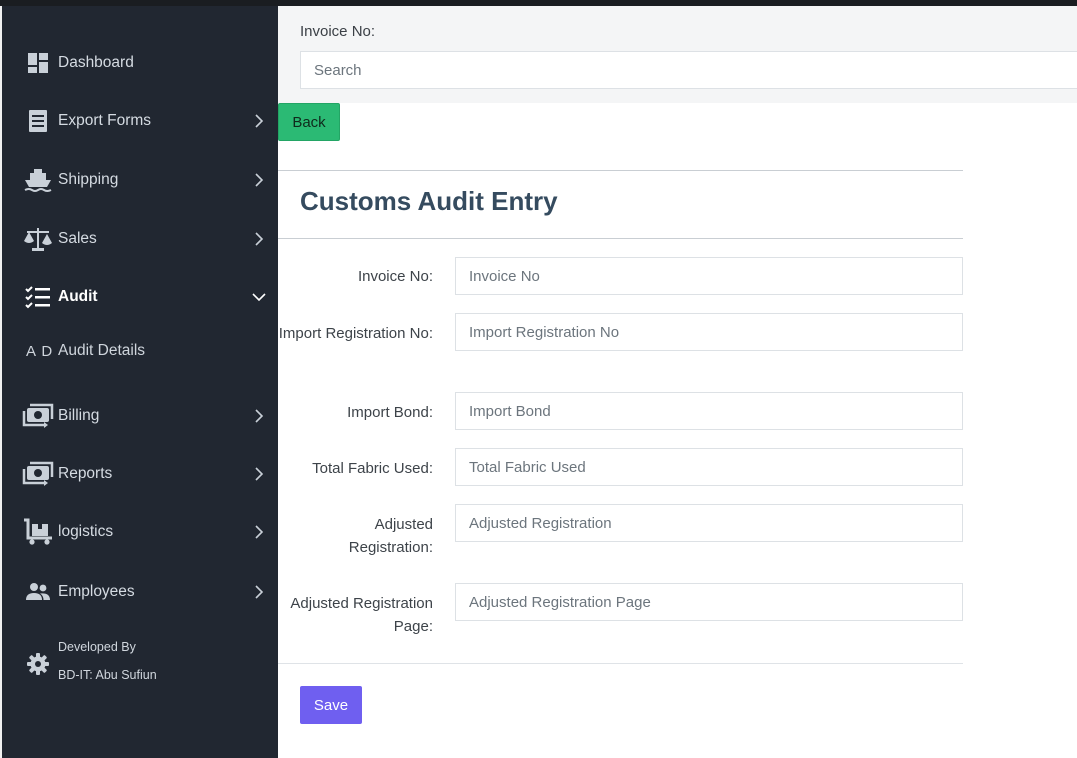 This screenshot has width=1077, height=758. I want to click on import-bond-field, so click(709, 411).